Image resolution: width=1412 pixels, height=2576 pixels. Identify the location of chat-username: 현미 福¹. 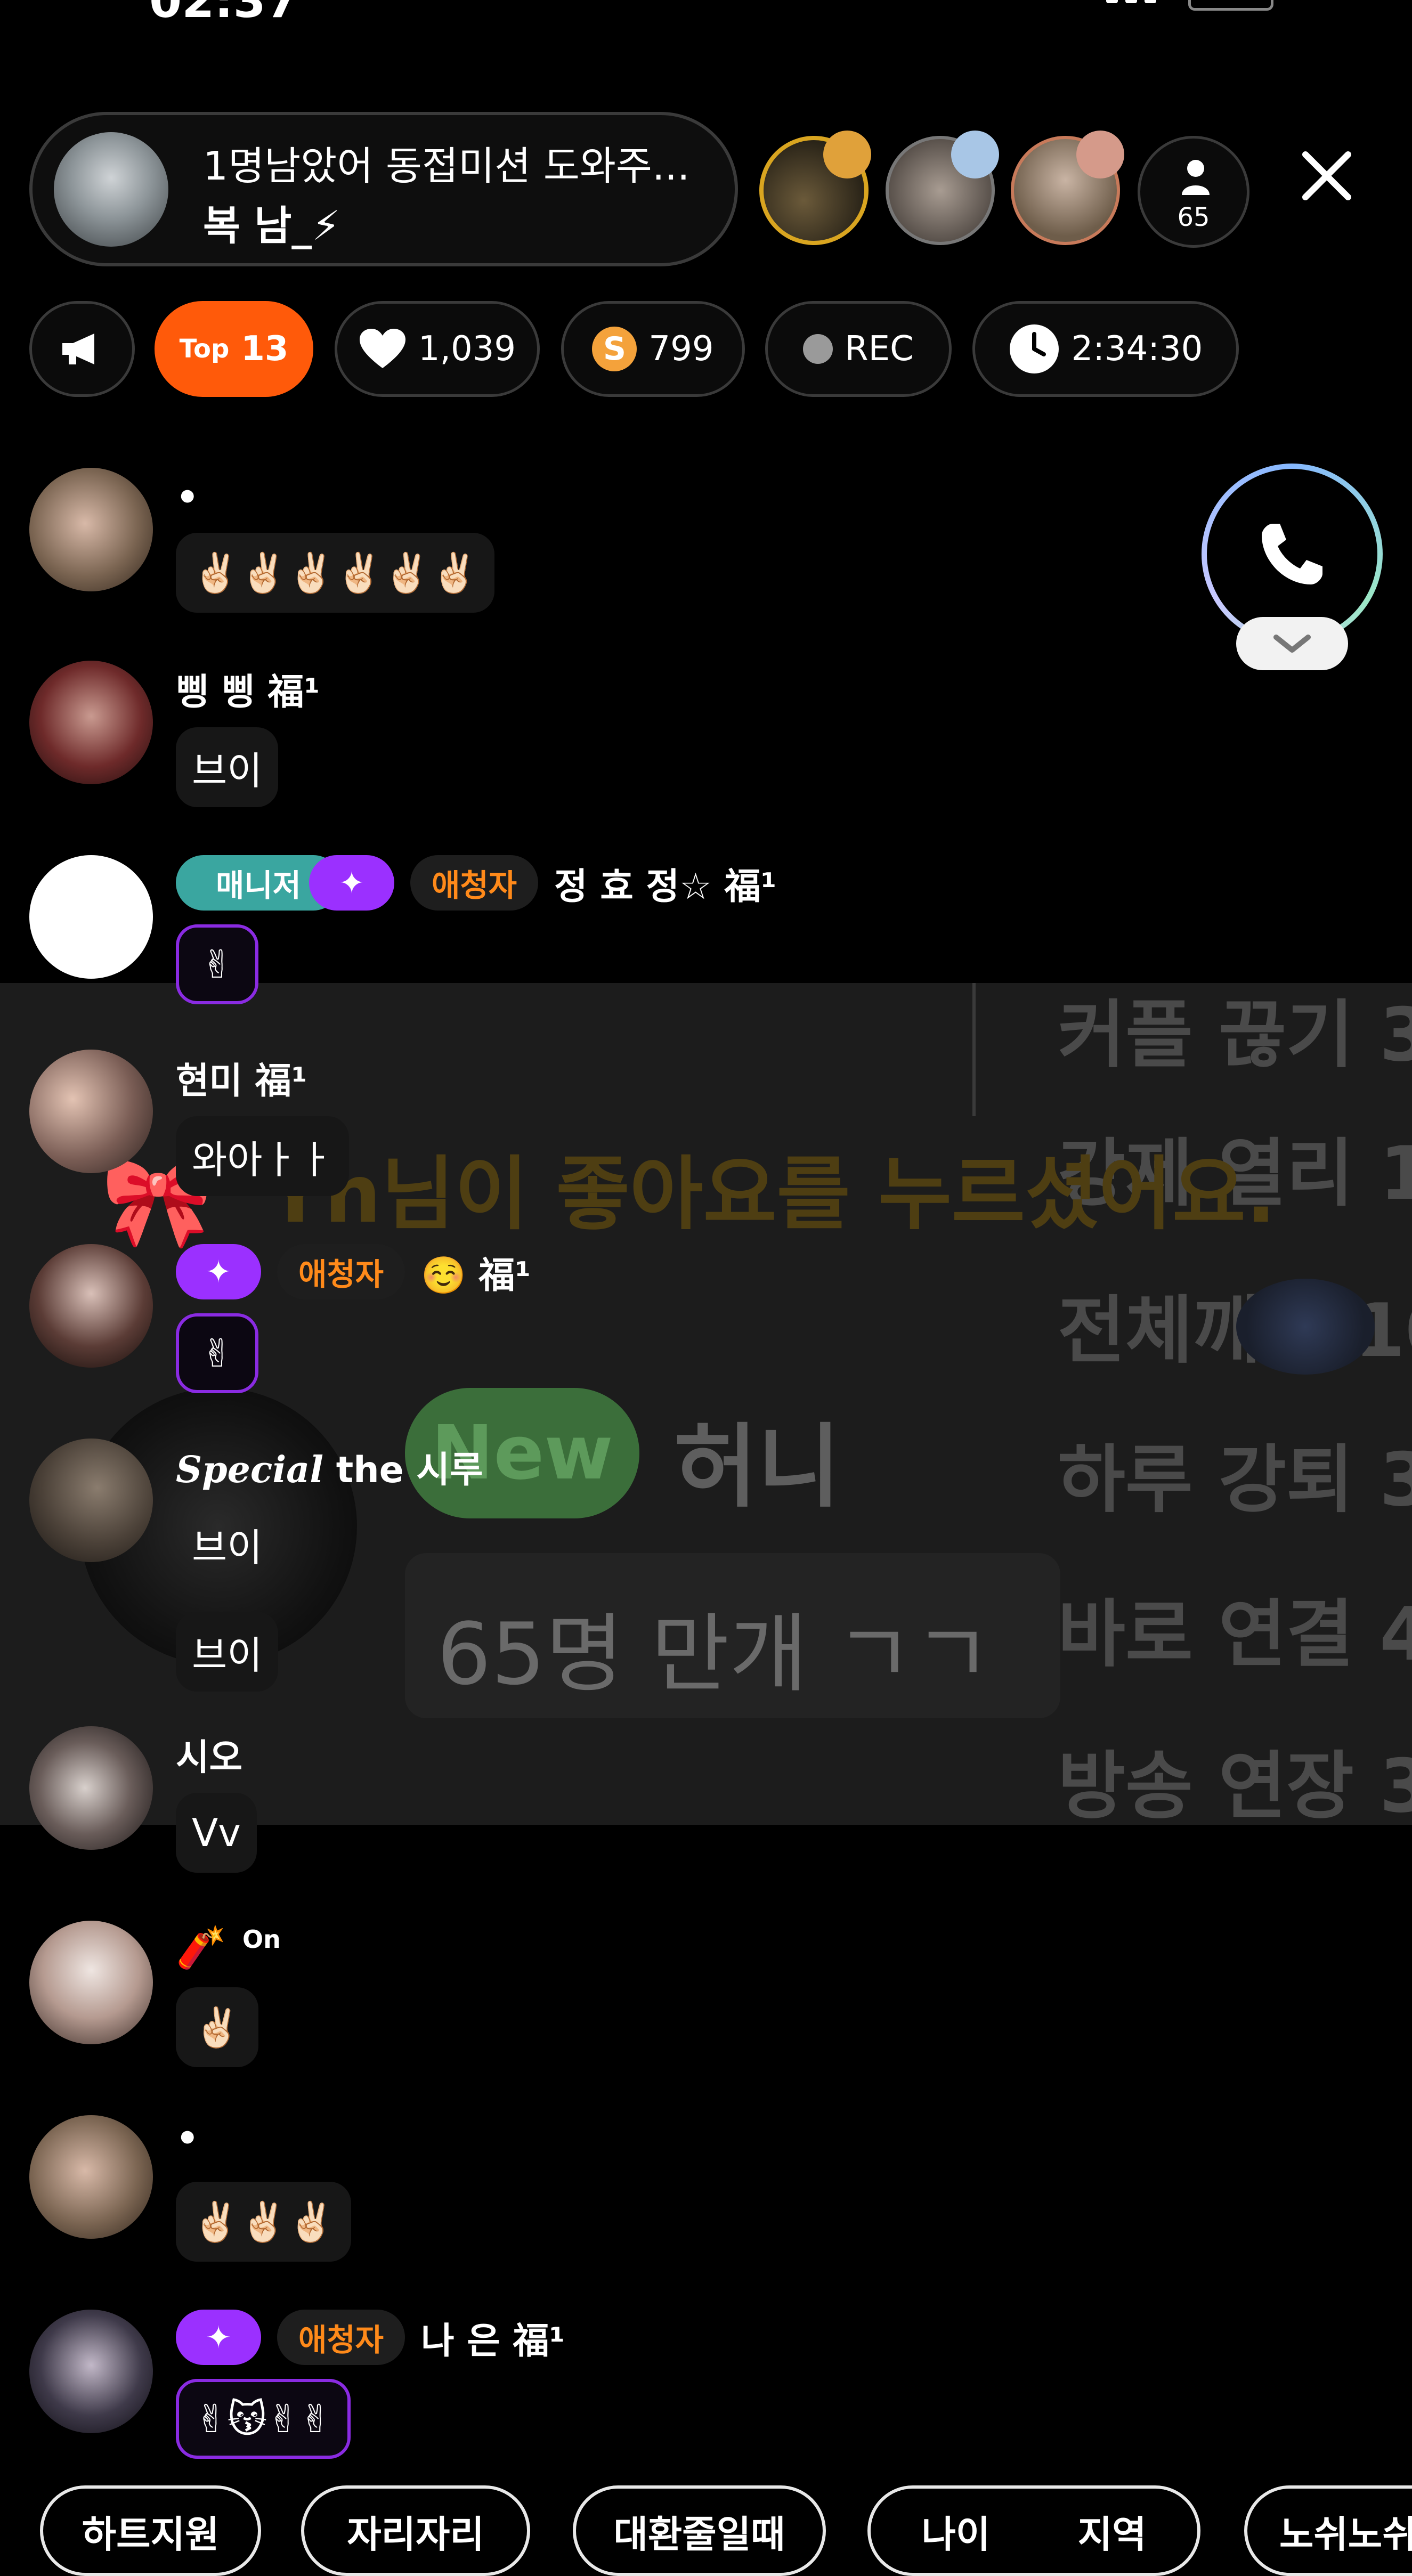
(241, 1081).